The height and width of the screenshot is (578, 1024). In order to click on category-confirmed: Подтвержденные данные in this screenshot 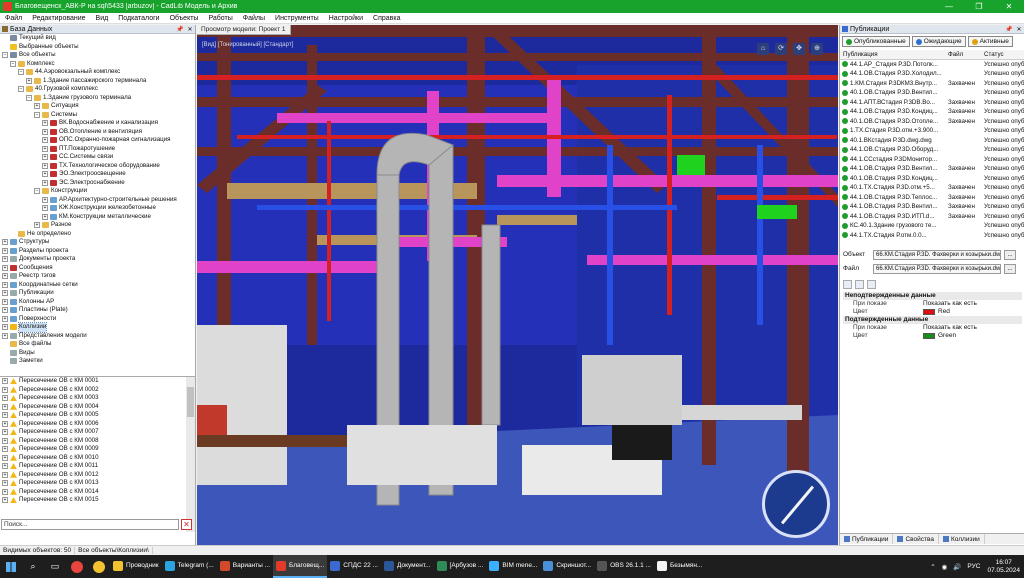, I will do `click(932, 320)`.